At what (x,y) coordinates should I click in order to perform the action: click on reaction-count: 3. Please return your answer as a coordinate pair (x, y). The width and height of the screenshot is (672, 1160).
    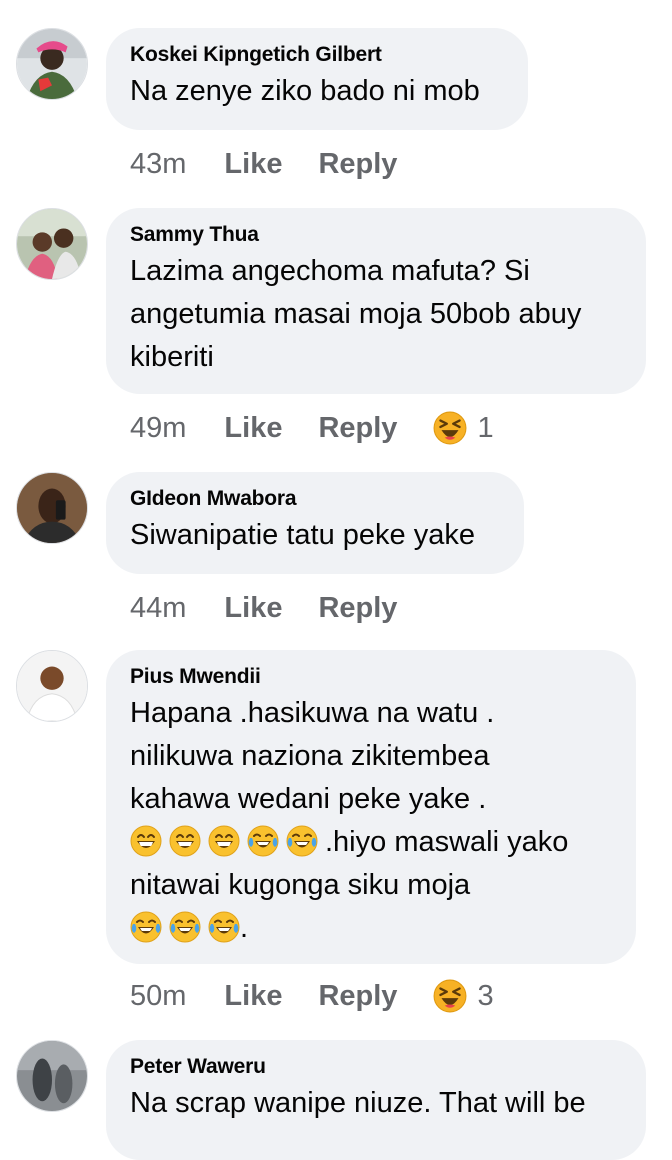
    Looking at the image, I should click on (485, 995).